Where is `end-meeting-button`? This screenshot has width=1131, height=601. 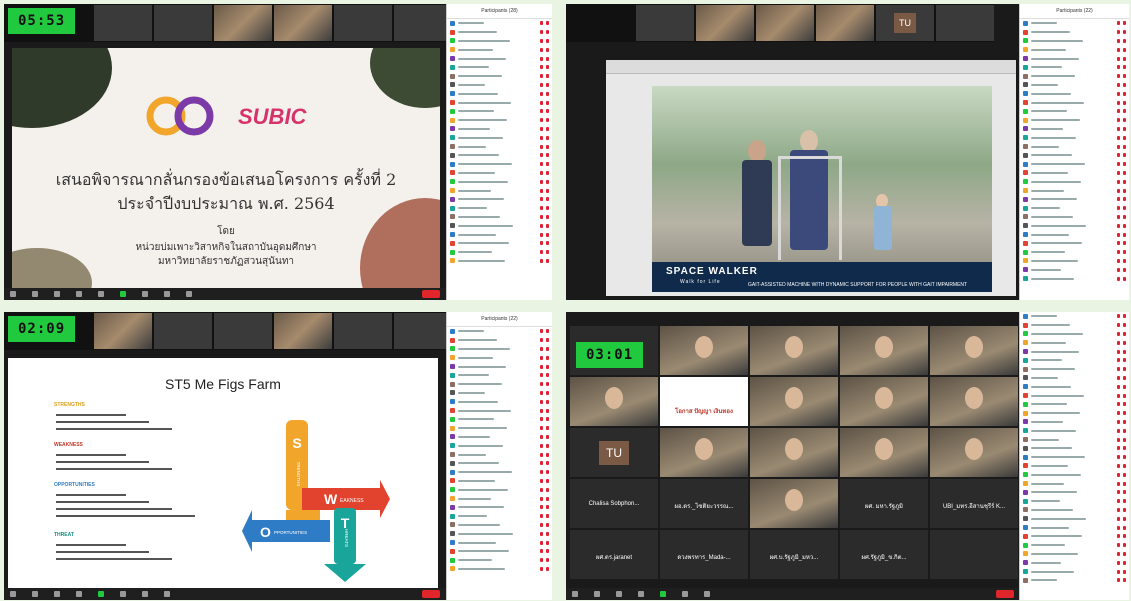
end-meeting-button is located at coordinates (431, 294).